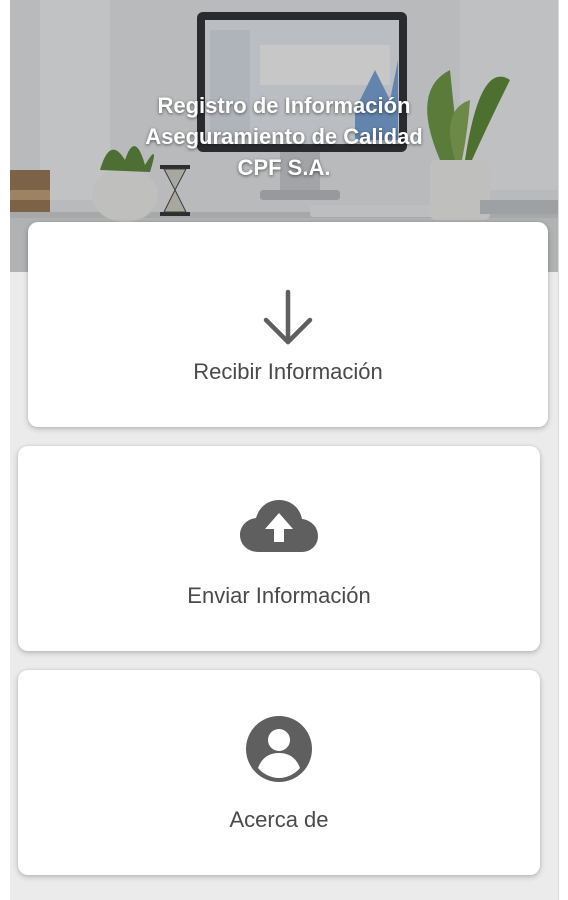  I want to click on send-info-label: Enviar Información, so click(279, 595).